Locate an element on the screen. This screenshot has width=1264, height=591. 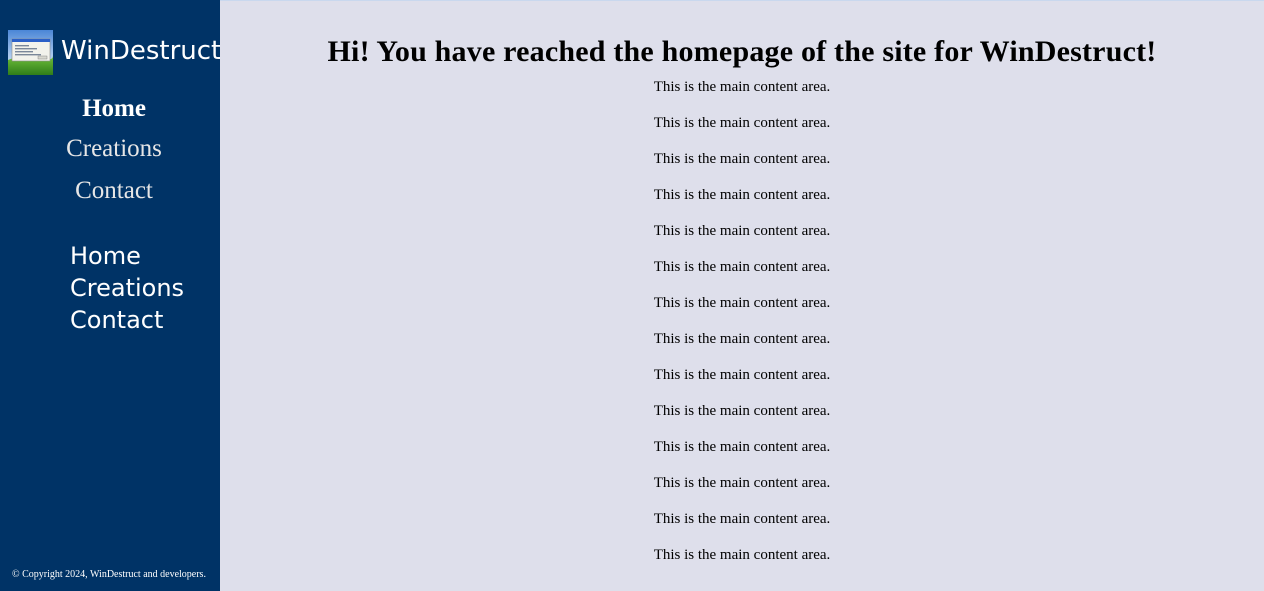
secondary-nav: Home Creations Contact is located at coordinates (127, 288).